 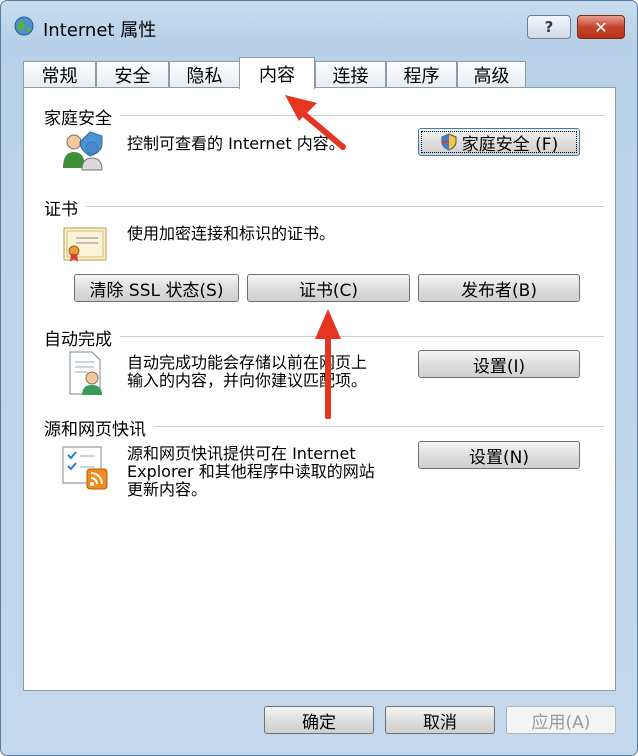 What do you see at coordinates (601, 27) in the screenshot?
I see `close-button: ✕` at bounding box center [601, 27].